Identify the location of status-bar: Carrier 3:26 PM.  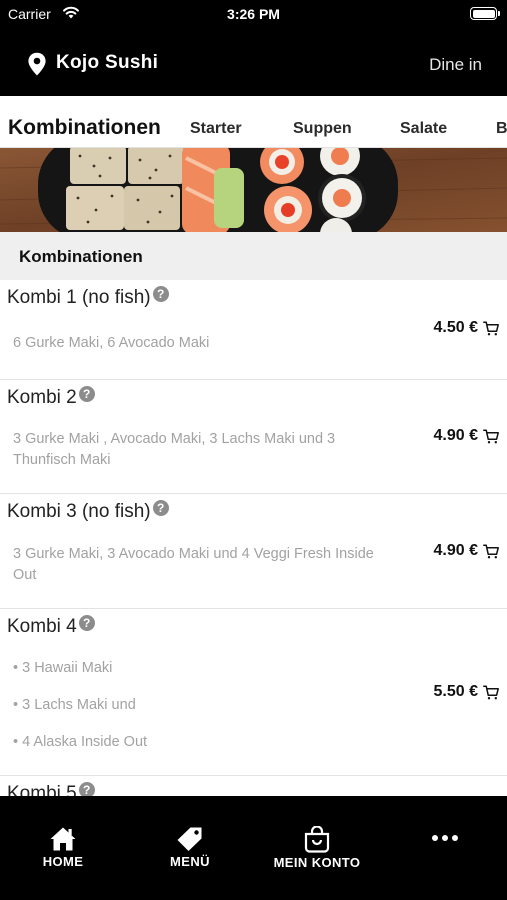
(253, 15).